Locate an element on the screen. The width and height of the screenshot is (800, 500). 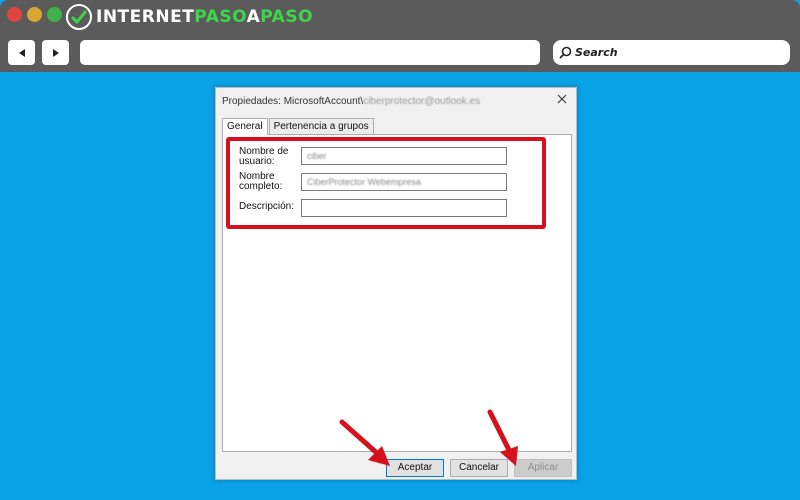
description-label: Descripción: is located at coordinates (267, 206).